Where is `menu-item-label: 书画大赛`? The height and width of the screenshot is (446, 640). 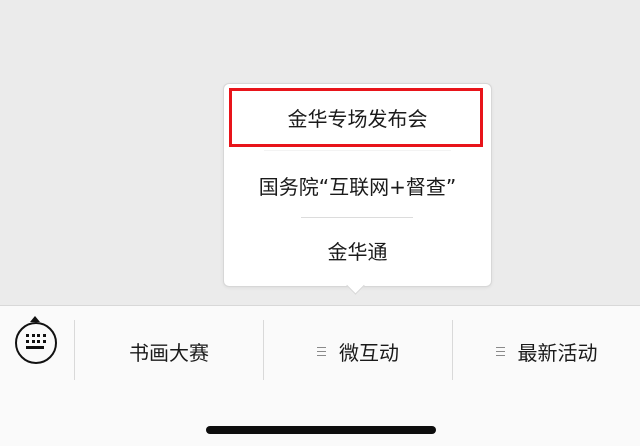
menu-item-label: 书画大赛 is located at coordinates (169, 352).